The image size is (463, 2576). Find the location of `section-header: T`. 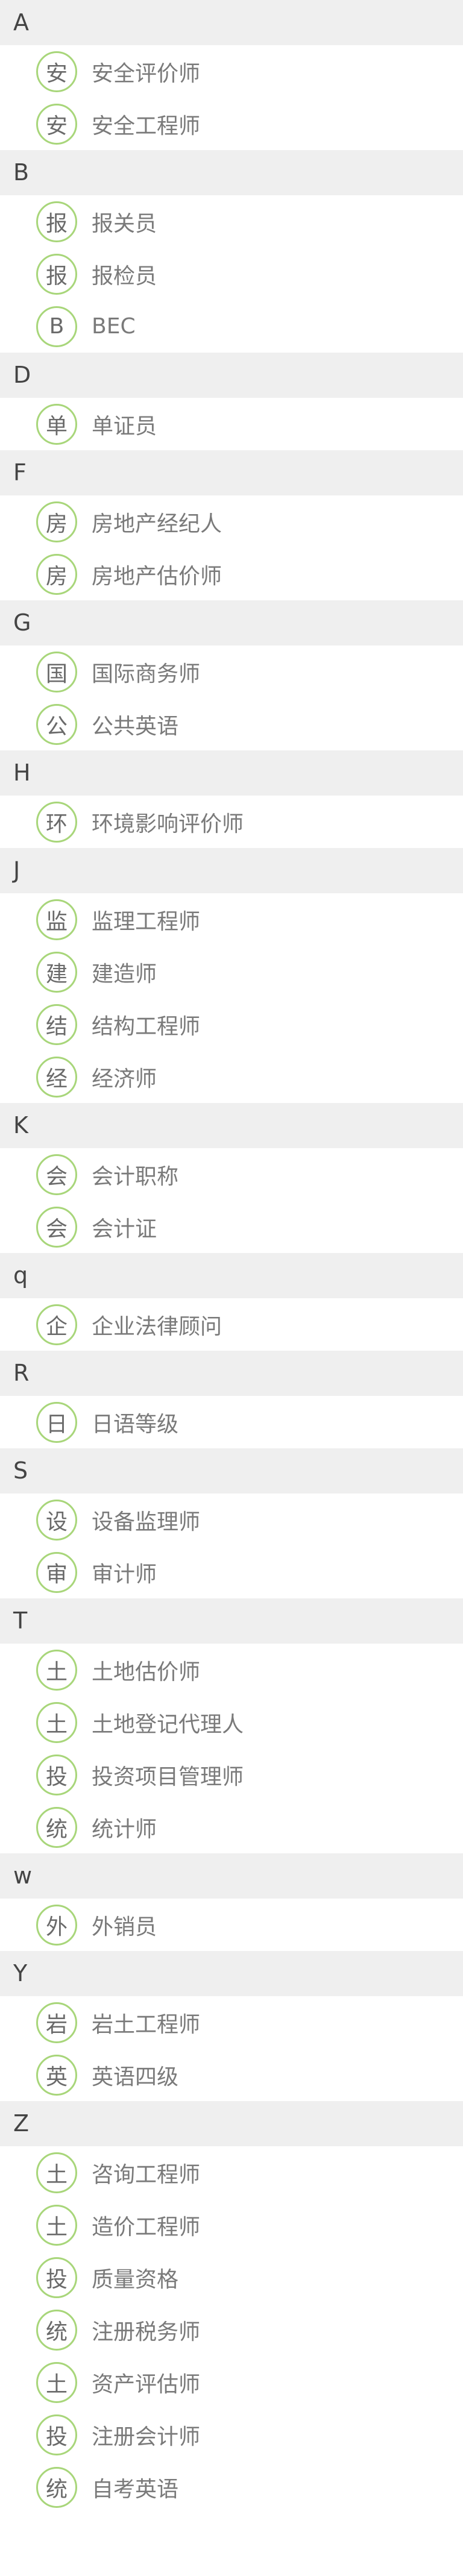

section-header: T is located at coordinates (231, 1621).